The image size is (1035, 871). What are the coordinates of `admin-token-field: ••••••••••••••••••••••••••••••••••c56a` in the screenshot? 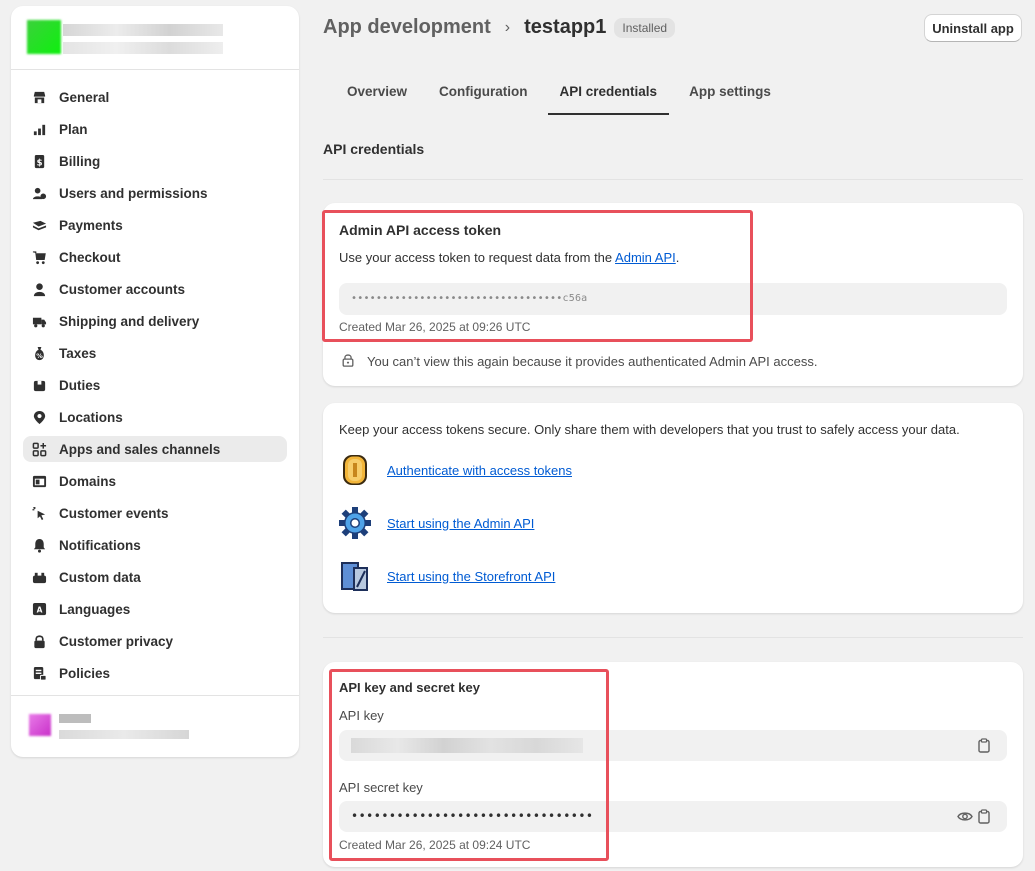 It's located at (673, 299).